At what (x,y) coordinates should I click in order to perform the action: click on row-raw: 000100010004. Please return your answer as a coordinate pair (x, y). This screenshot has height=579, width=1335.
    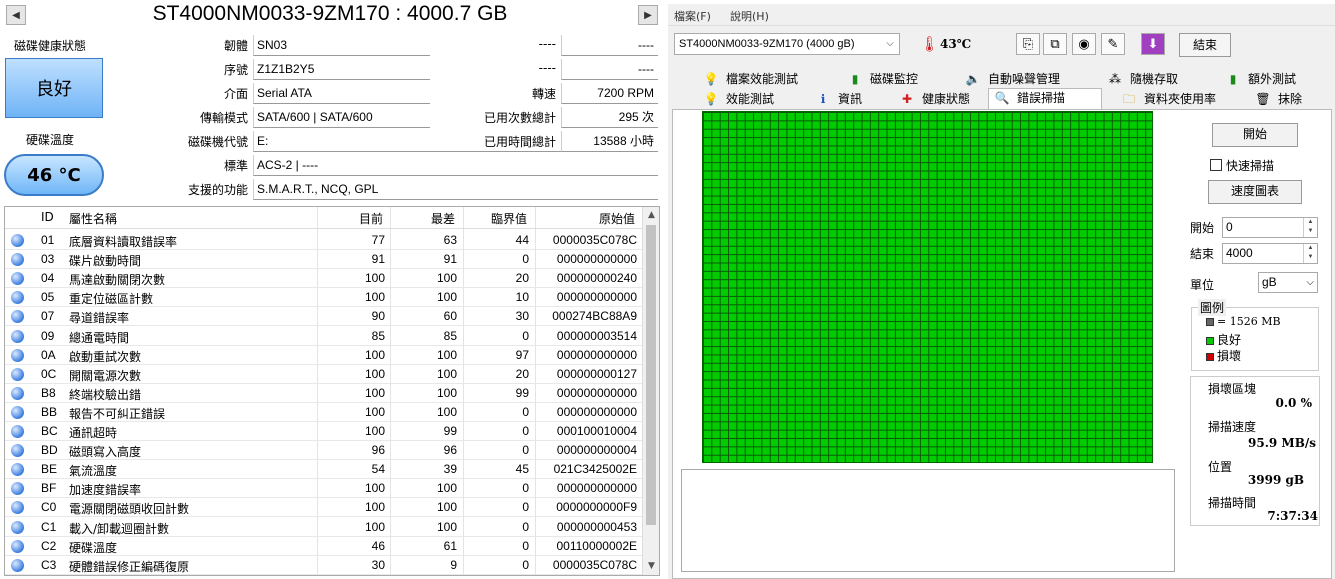
    Looking at the image, I should click on (596, 431).